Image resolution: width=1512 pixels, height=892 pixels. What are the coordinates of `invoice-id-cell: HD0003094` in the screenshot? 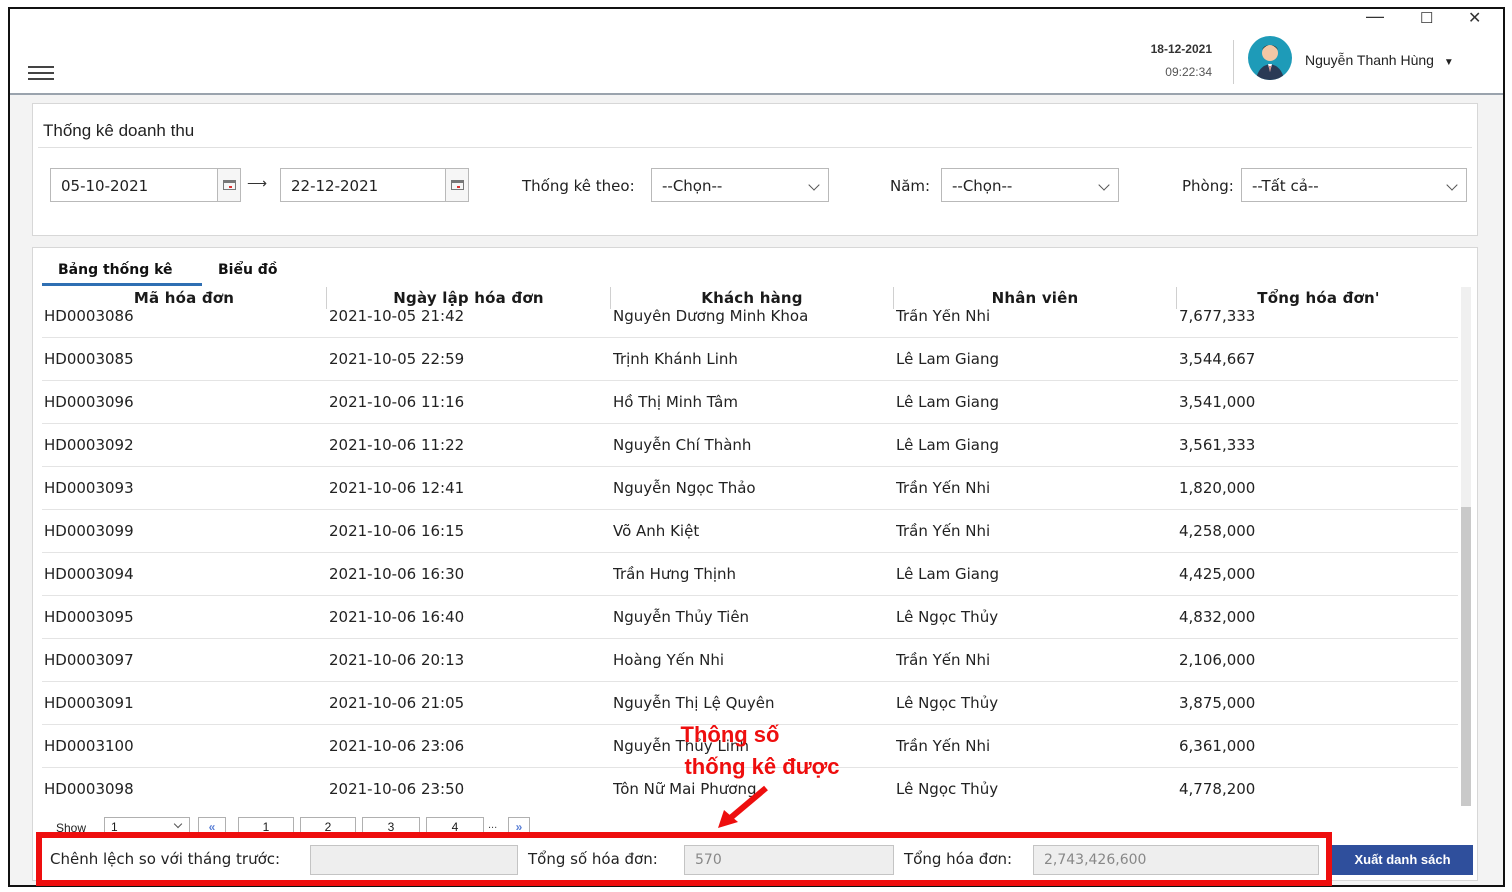 It's located at (89, 574).